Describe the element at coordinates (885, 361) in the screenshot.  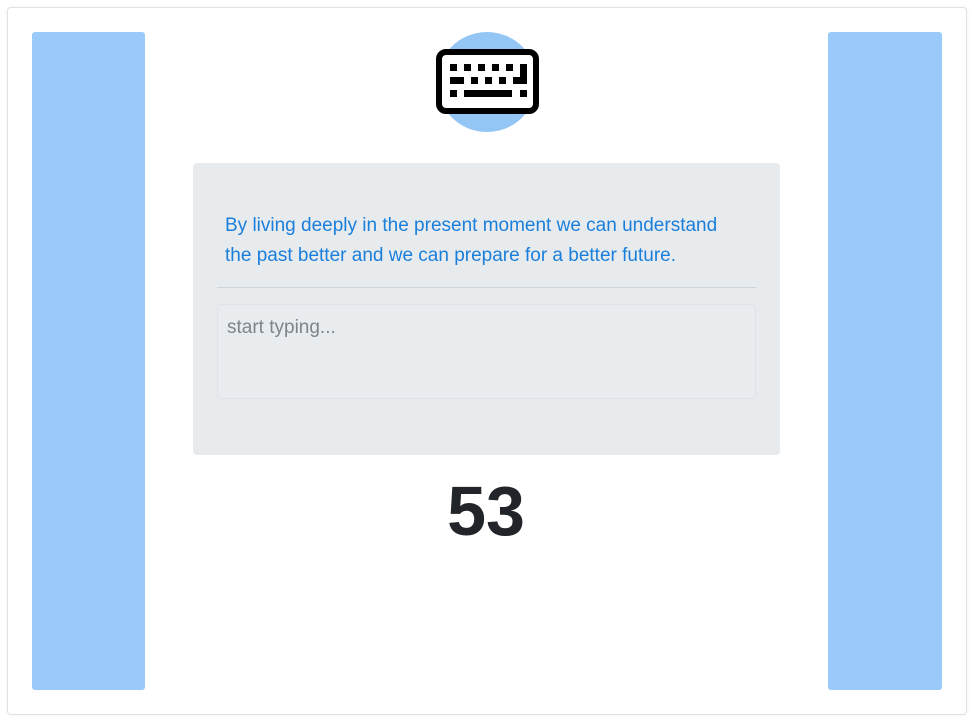
I see `right-side-panel` at that location.